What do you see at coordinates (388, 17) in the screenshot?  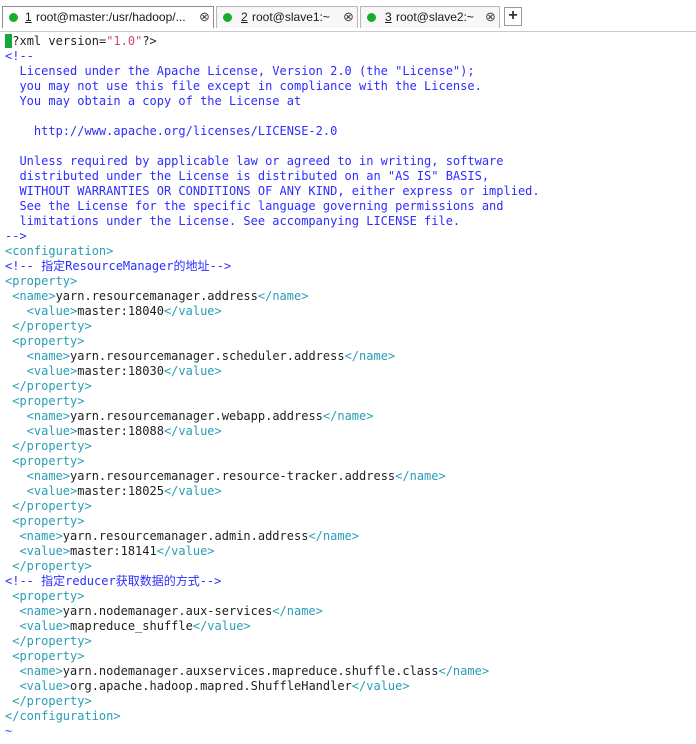 I see `tab-number: 3` at bounding box center [388, 17].